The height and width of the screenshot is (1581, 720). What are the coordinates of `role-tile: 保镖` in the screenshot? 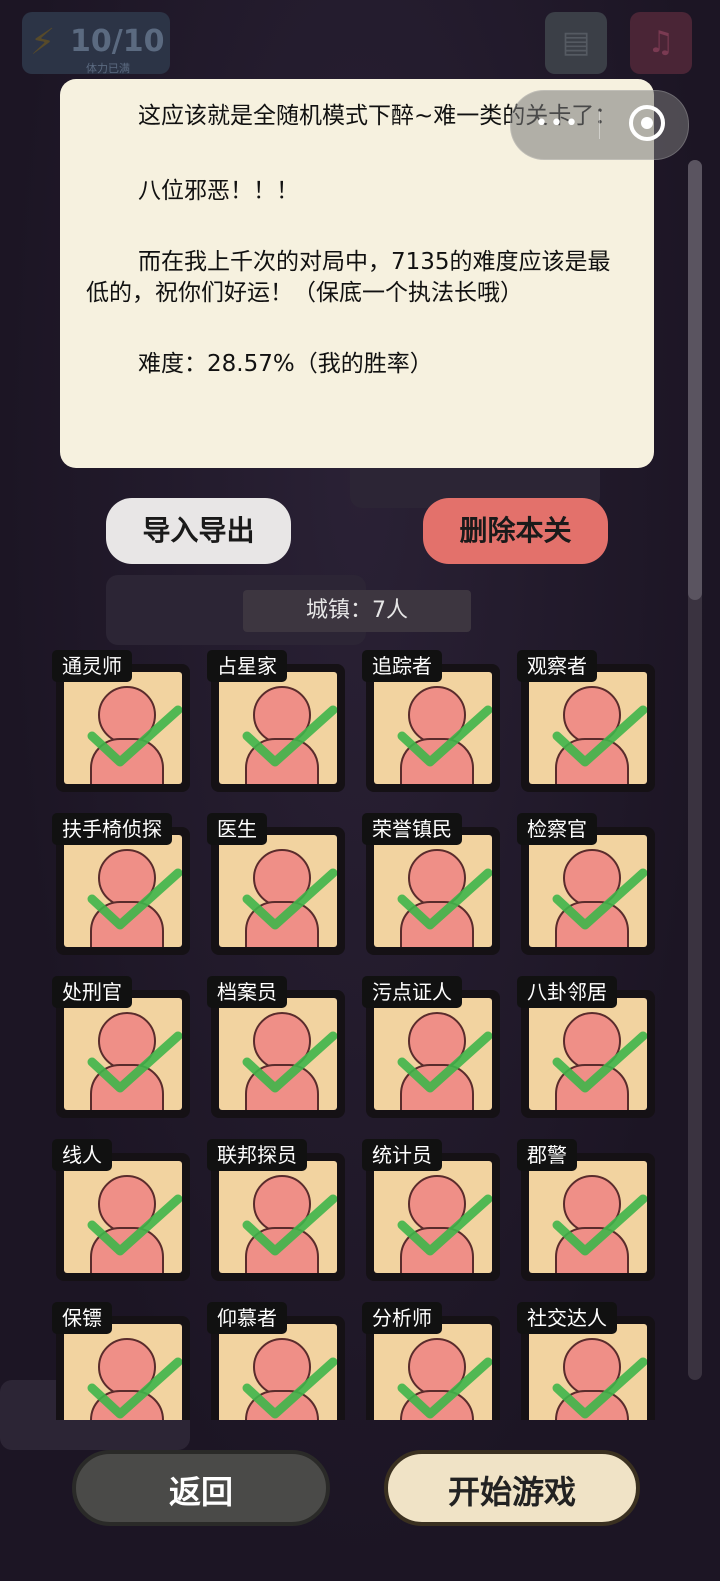 It's located at (121, 1361).